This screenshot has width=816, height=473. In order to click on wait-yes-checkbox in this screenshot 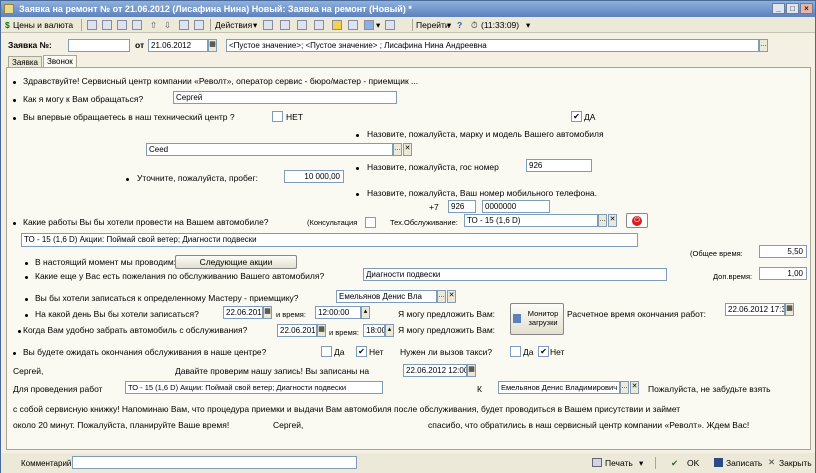, I will do `click(326, 351)`.